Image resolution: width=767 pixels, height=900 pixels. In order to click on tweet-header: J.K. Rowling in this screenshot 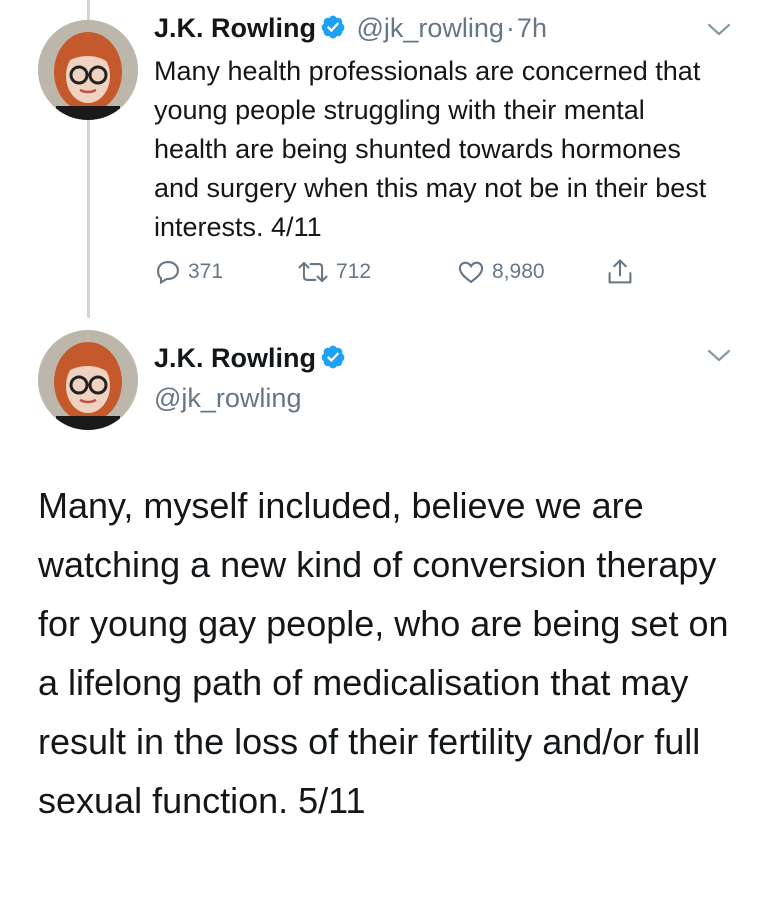, I will do `click(250, 362)`.